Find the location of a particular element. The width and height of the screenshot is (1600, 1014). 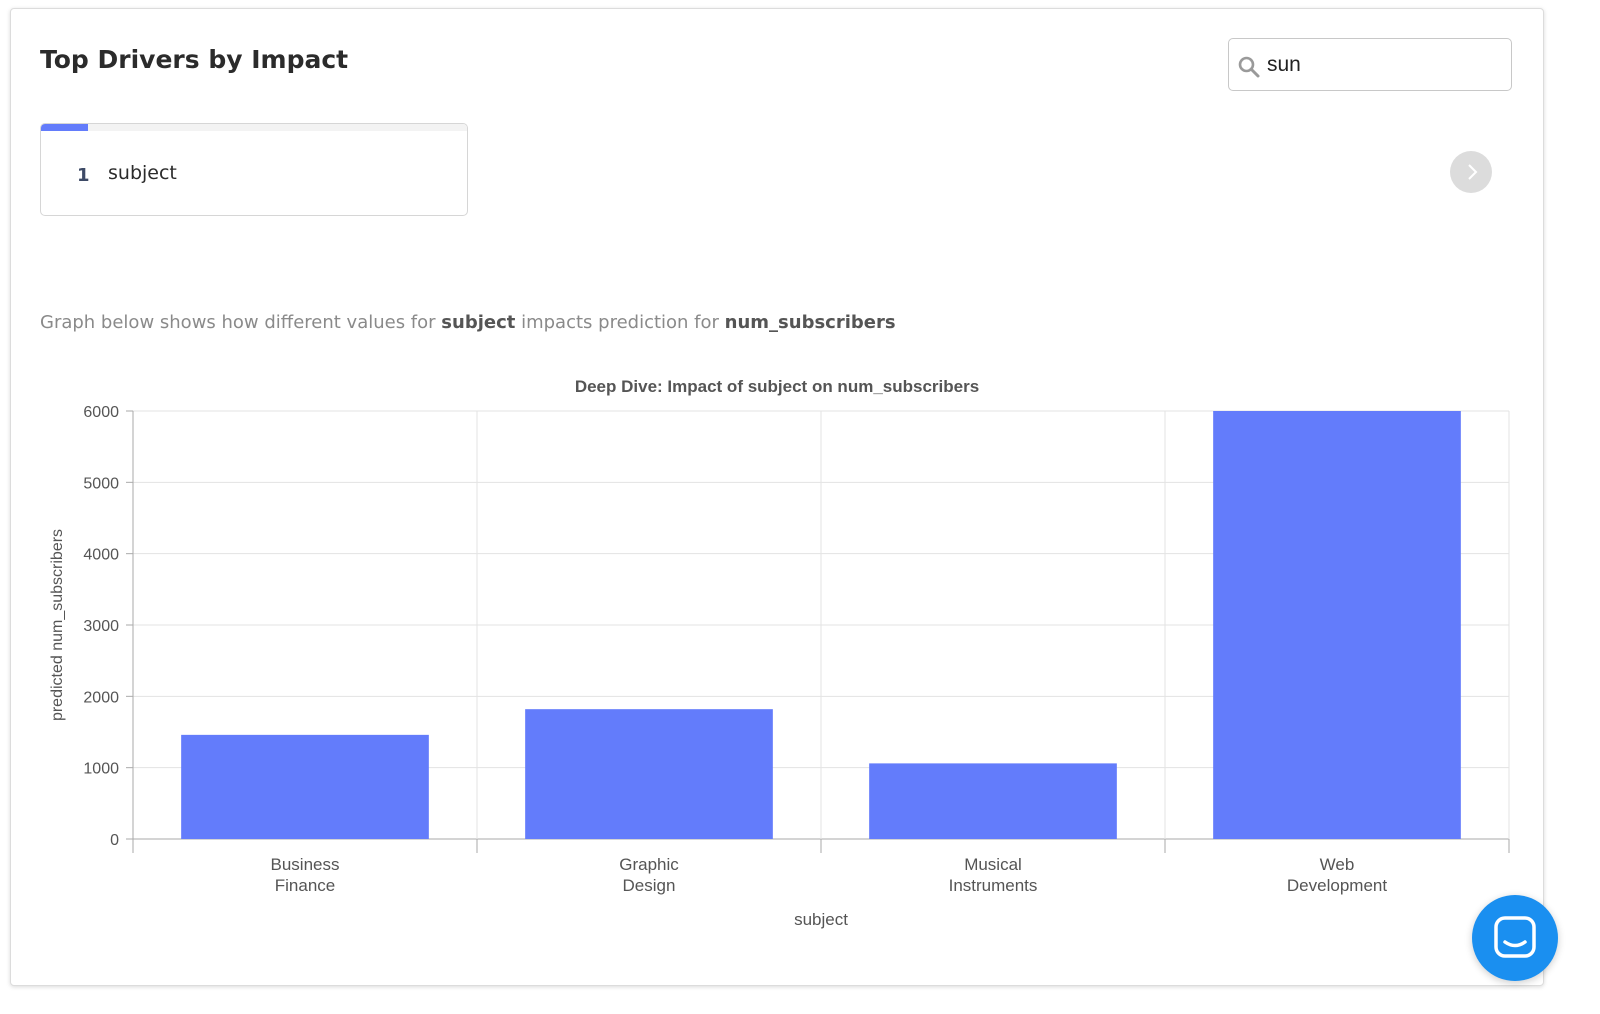

chat-launcher-button is located at coordinates (1515, 938).